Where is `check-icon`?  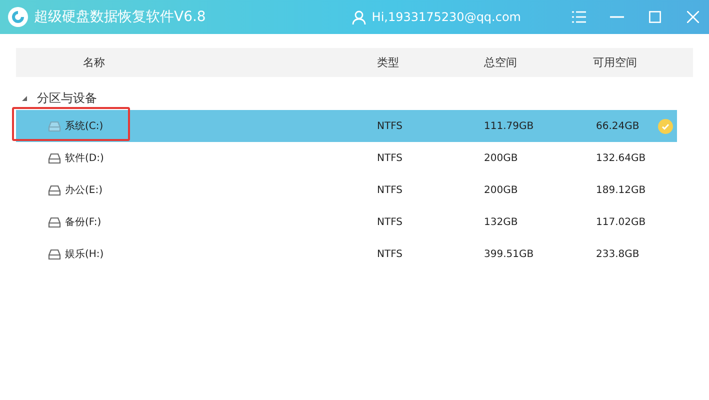 check-icon is located at coordinates (665, 126).